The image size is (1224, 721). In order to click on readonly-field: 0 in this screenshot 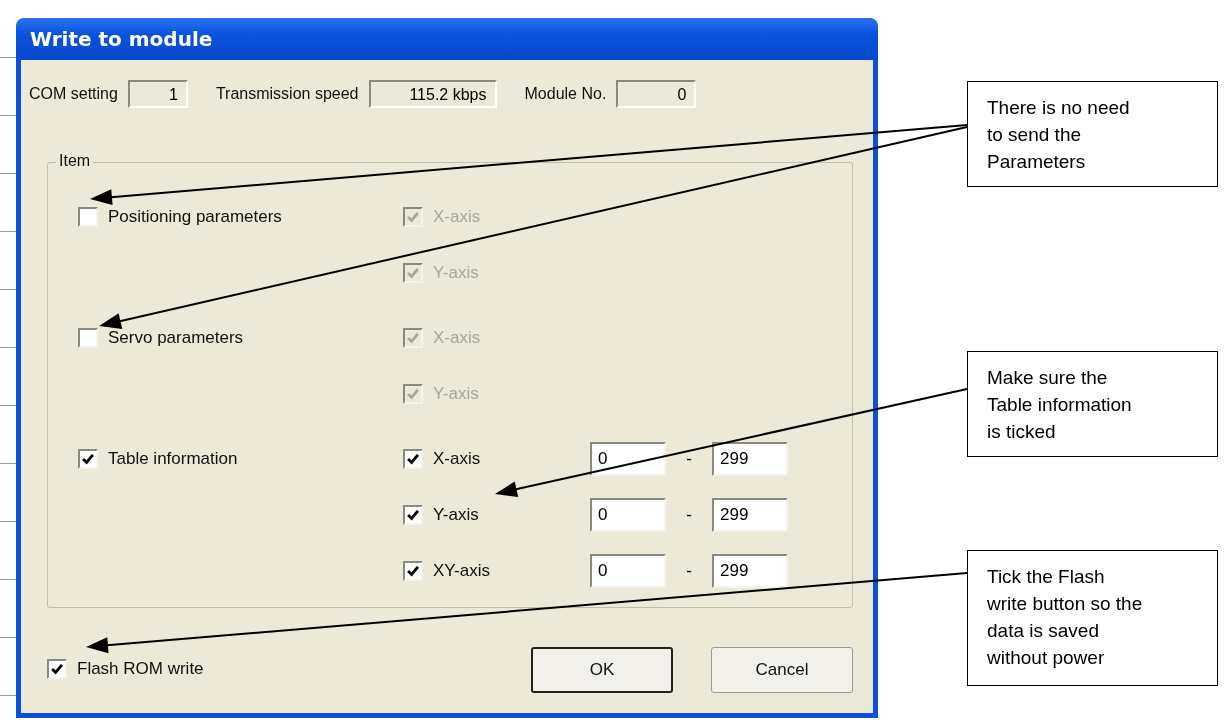, I will do `click(656, 94)`.